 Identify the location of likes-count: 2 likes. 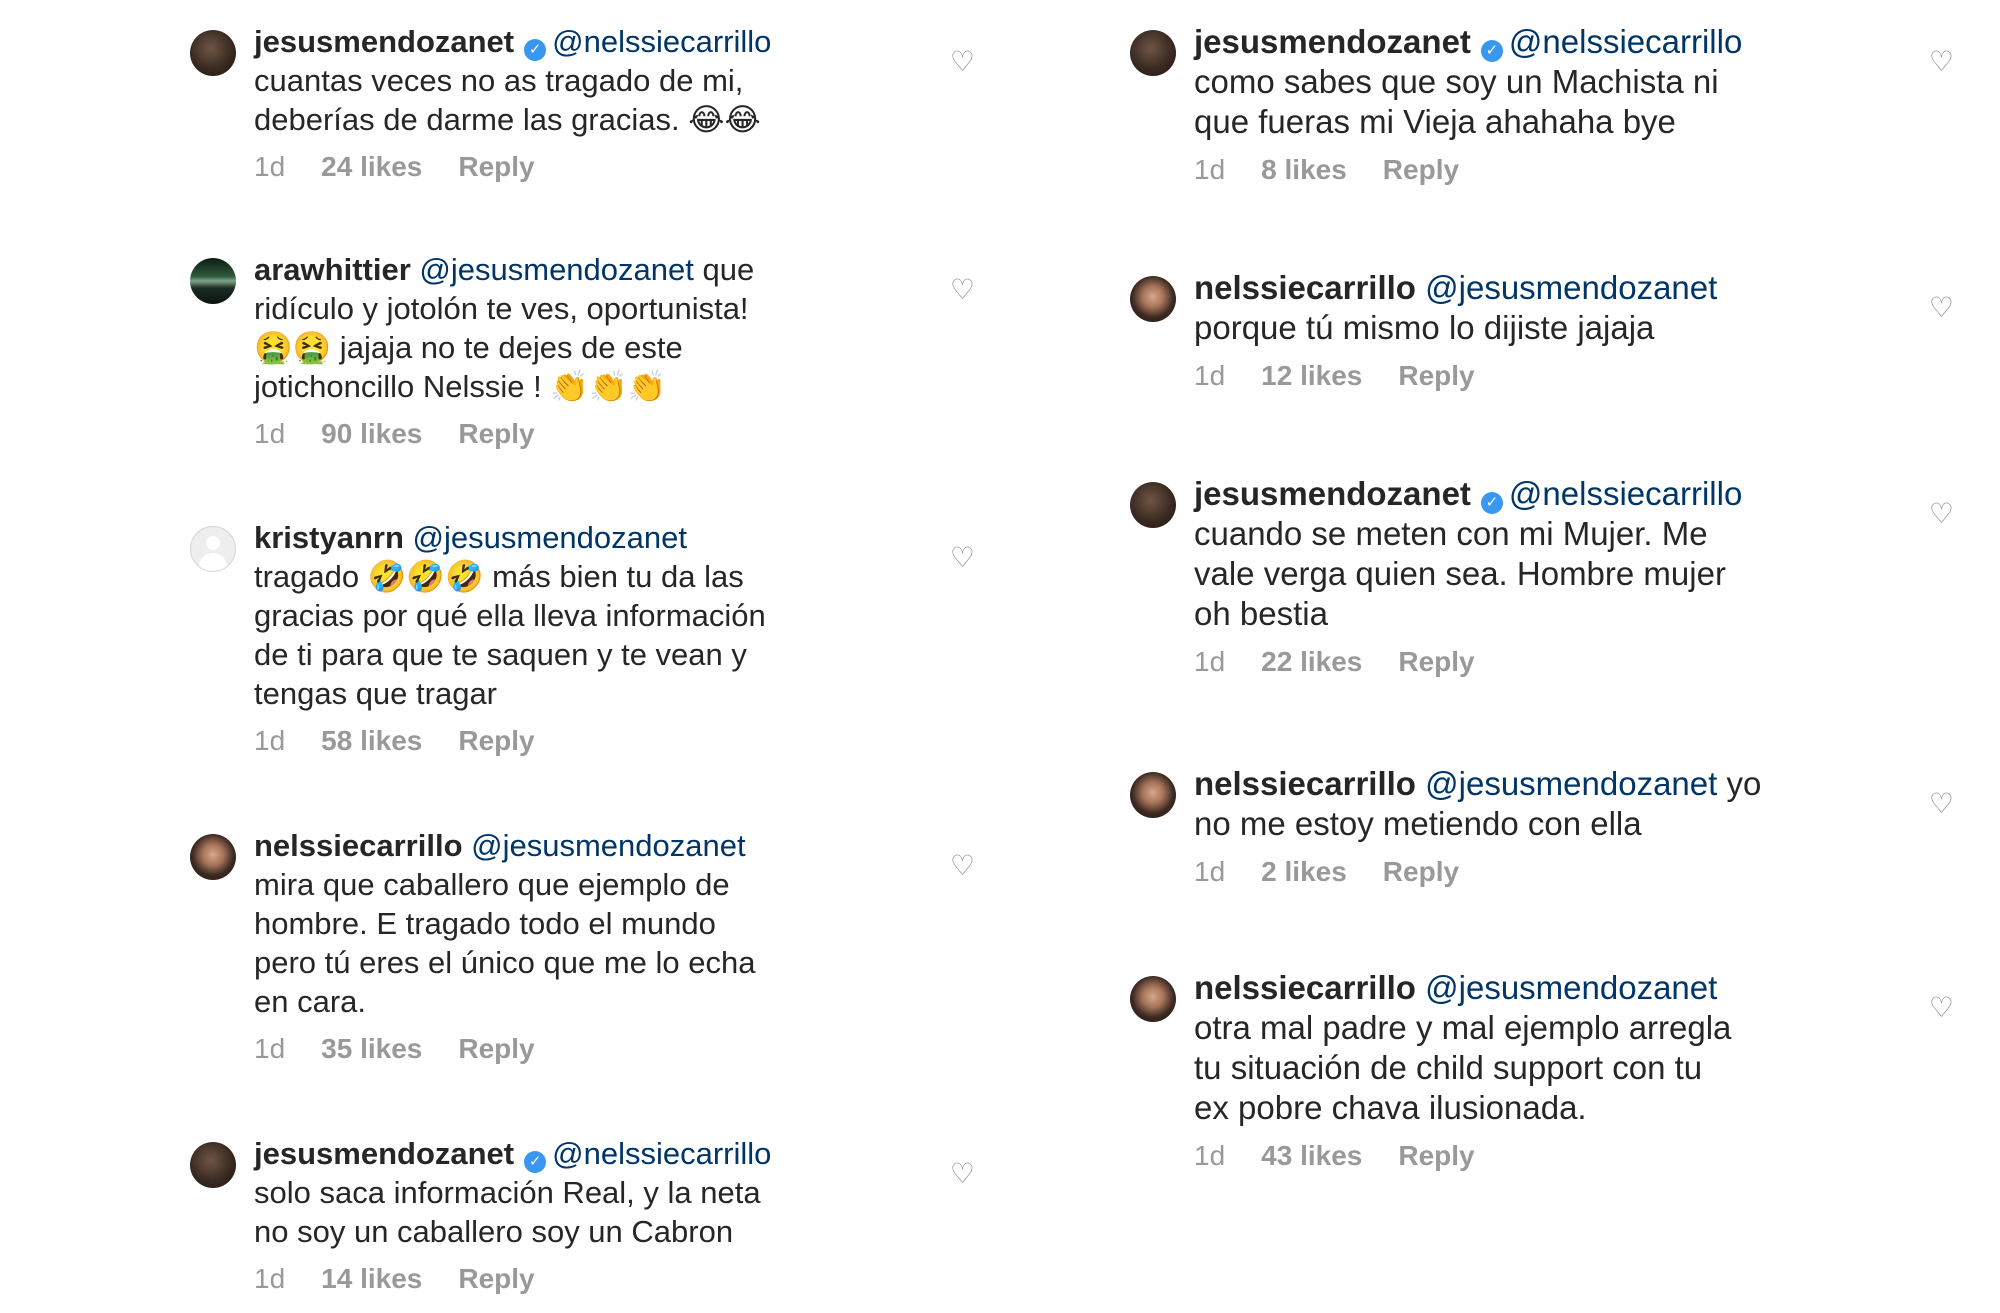
(1304, 872).